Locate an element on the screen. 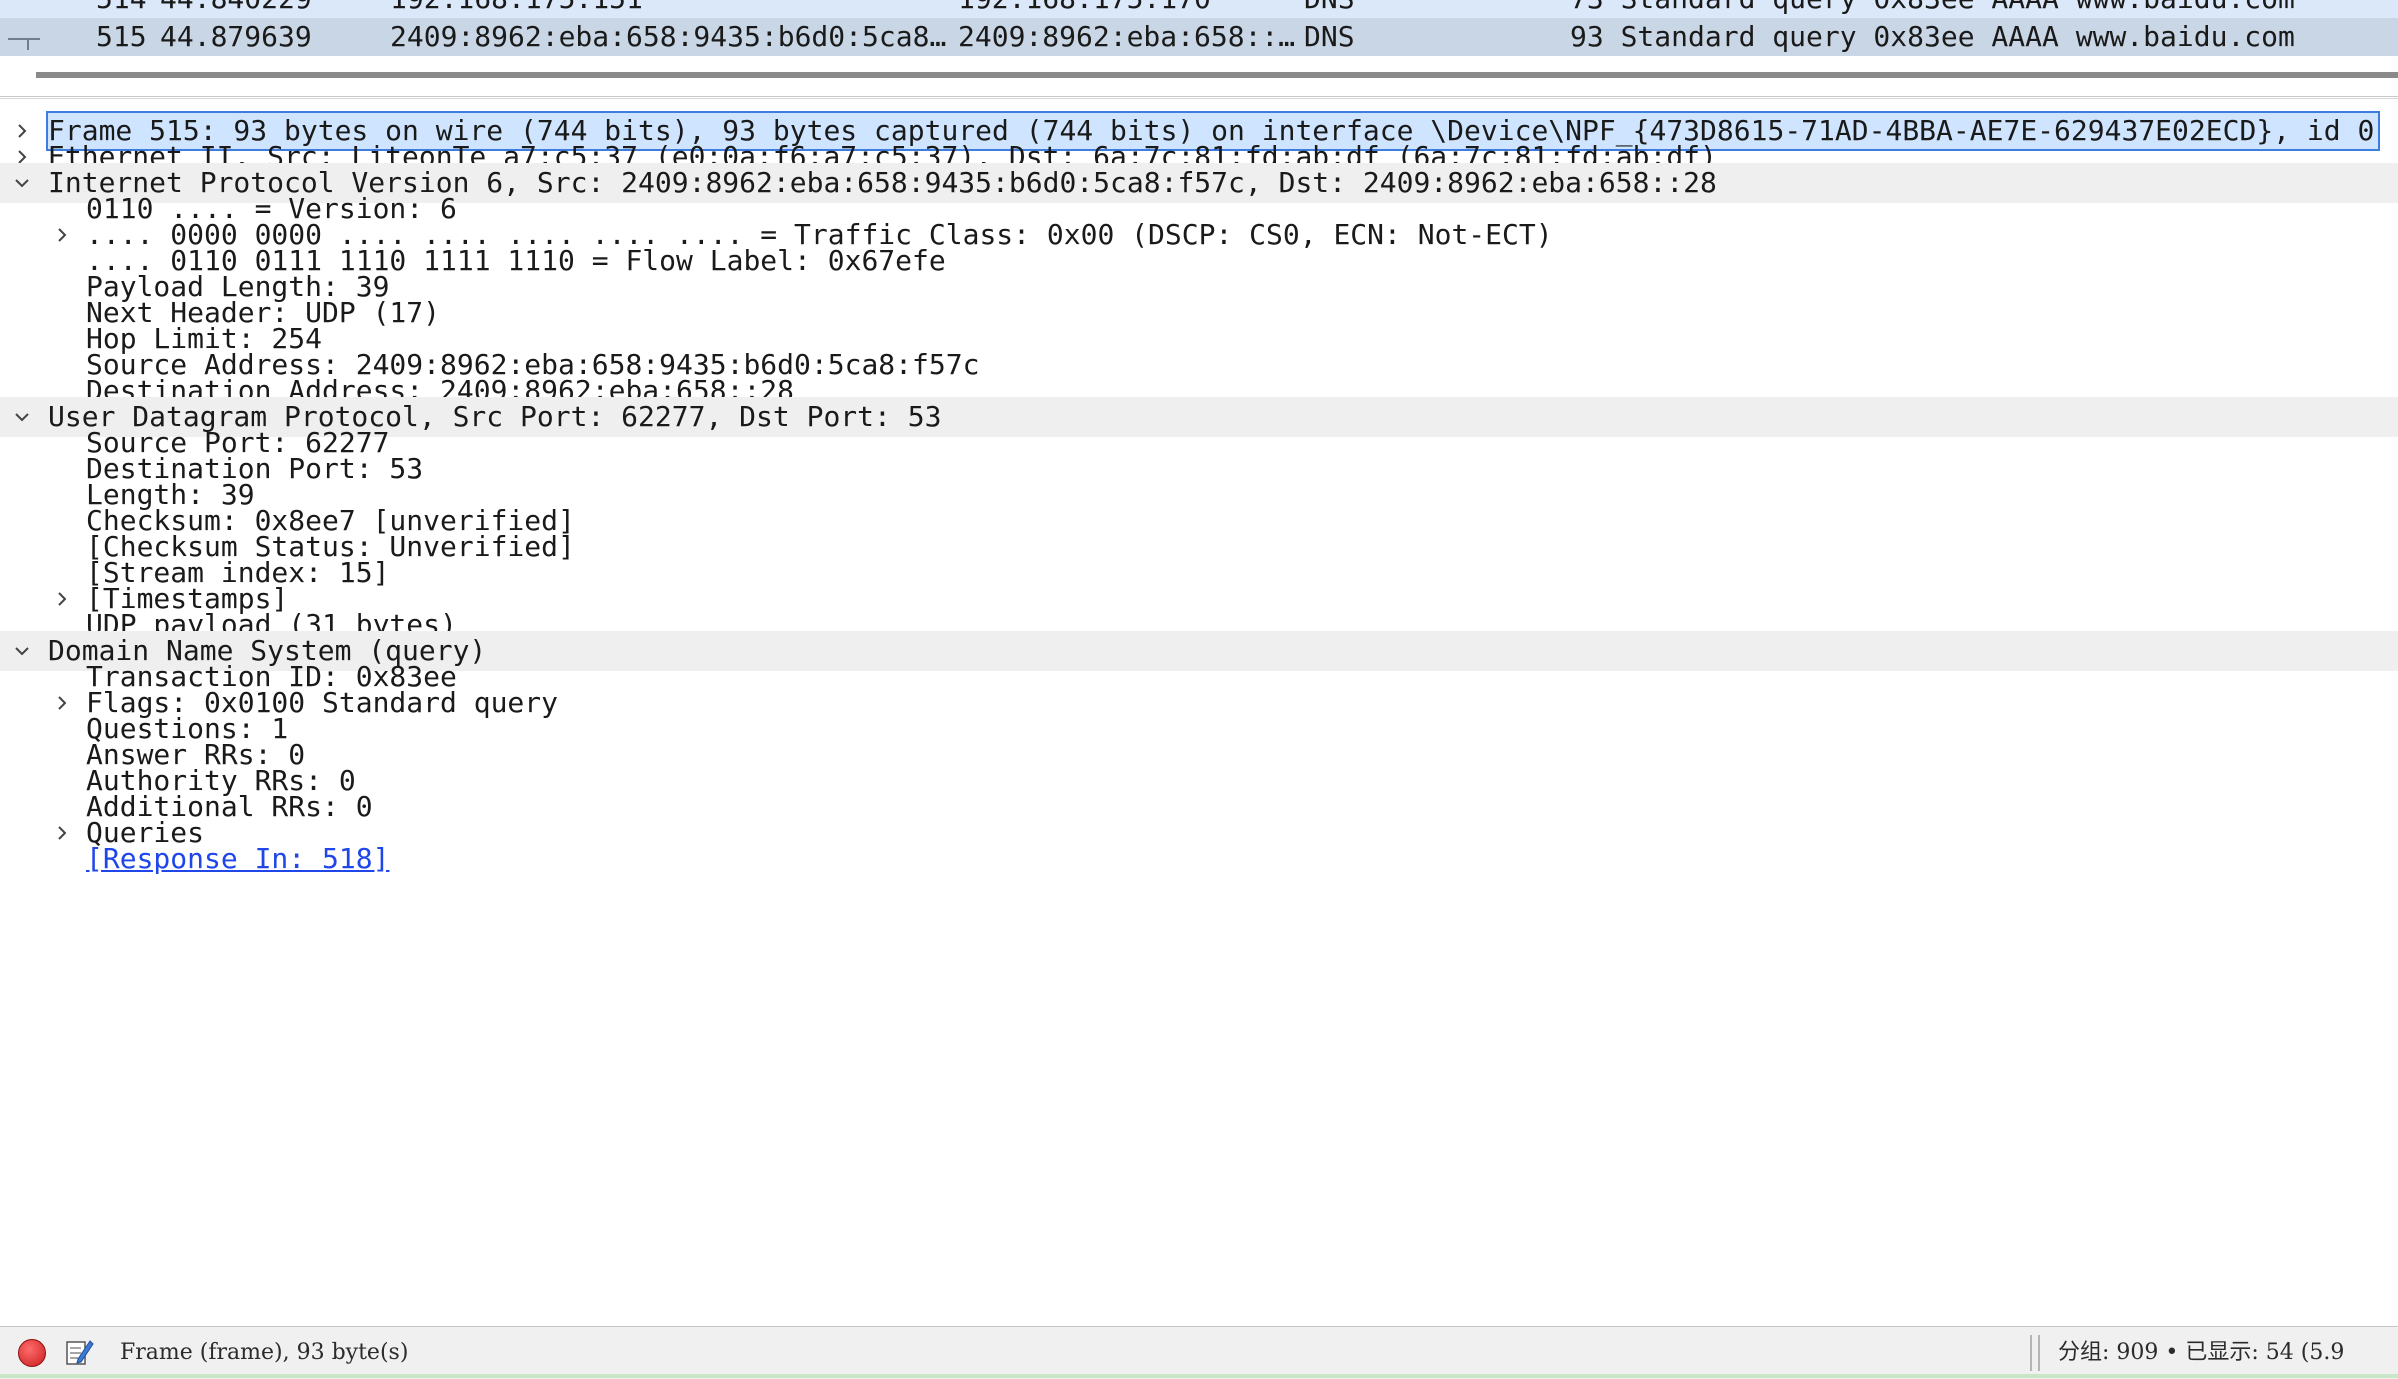 Image resolution: width=2398 pixels, height=1379 pixels. status-text: Frame (frame), 93 byte(s) is located at coordinates (264, 1352).